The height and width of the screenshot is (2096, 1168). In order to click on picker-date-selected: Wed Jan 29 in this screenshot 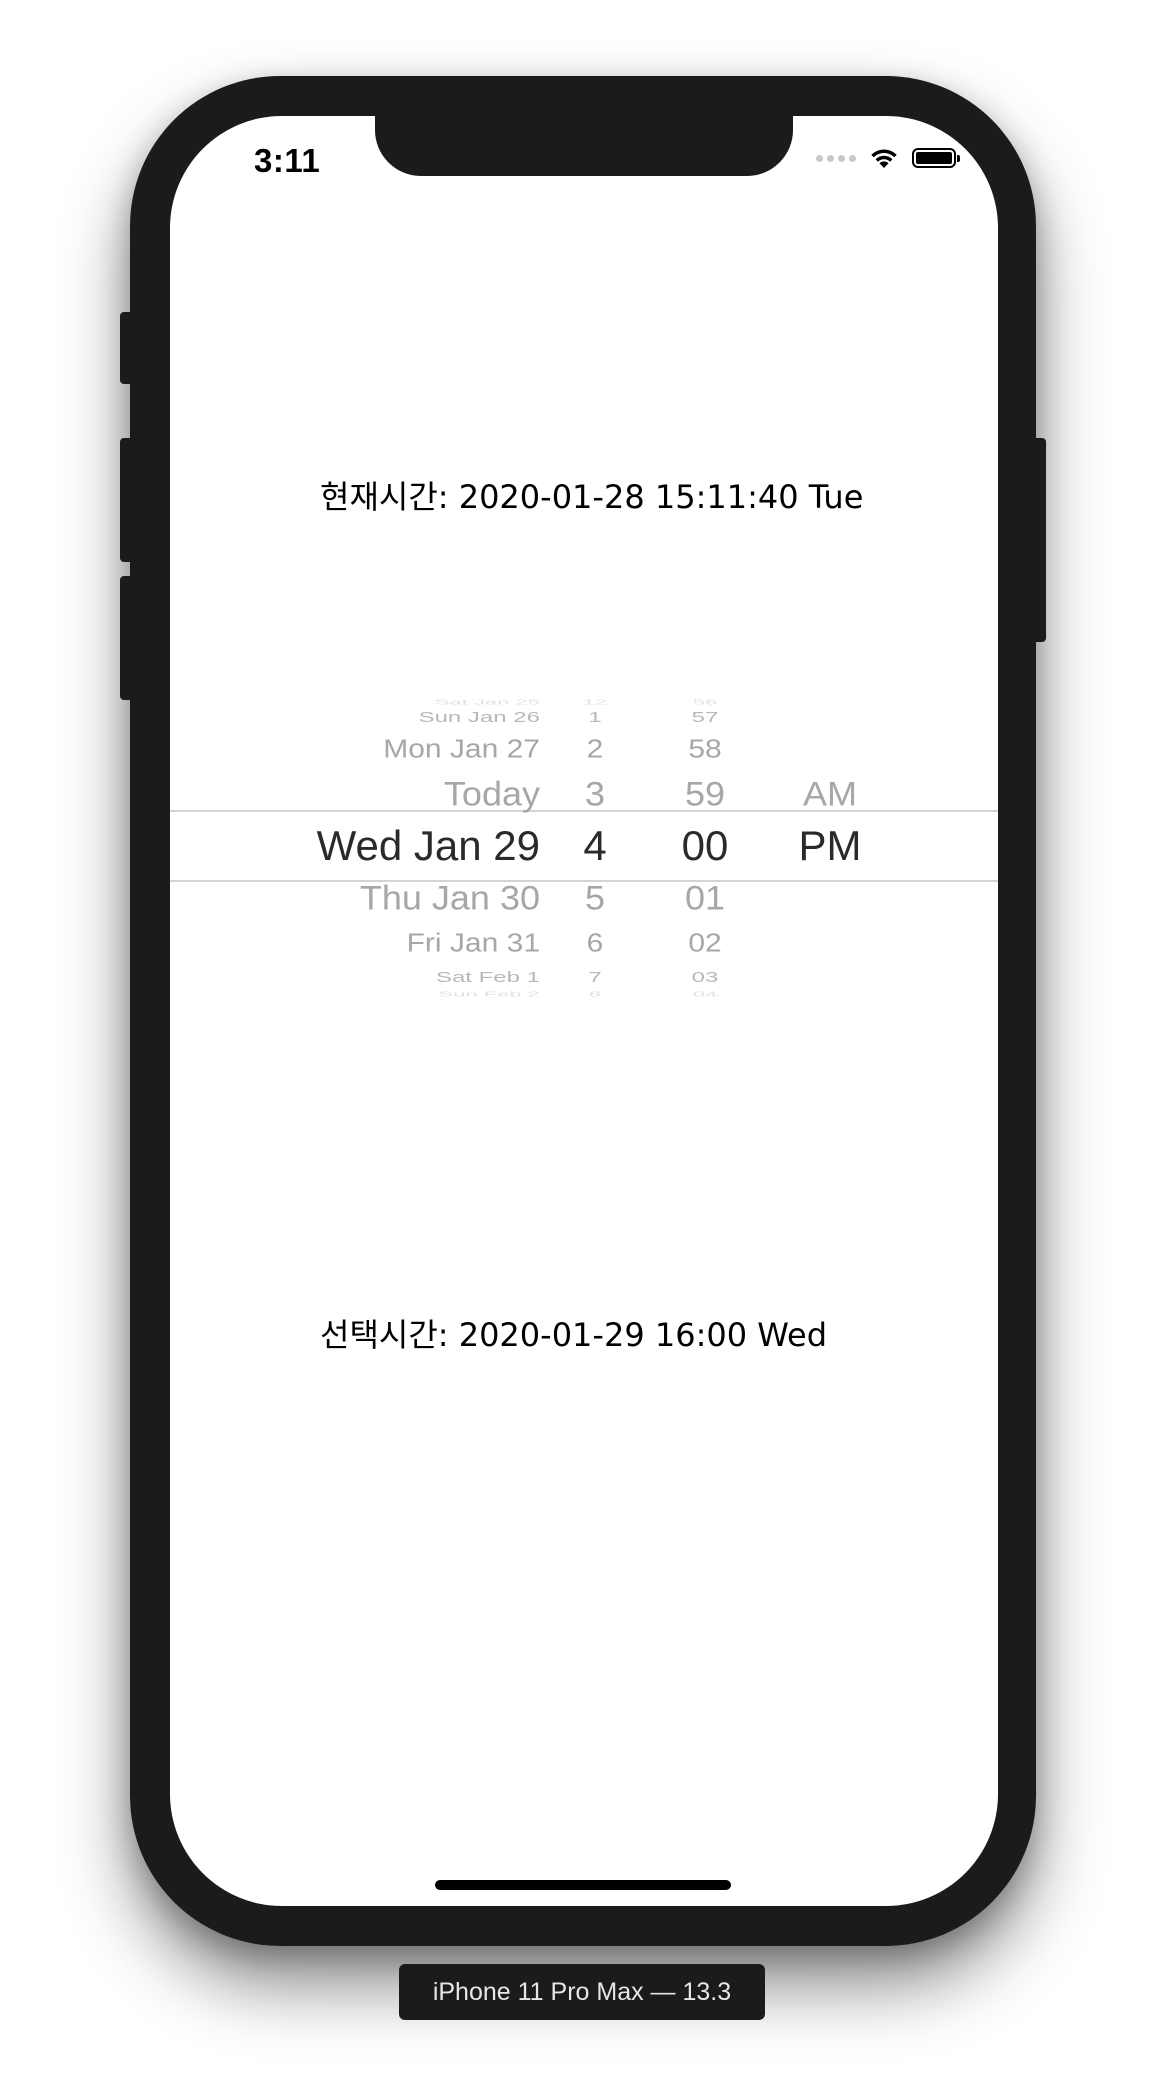, I will do `click(428, 846)`.